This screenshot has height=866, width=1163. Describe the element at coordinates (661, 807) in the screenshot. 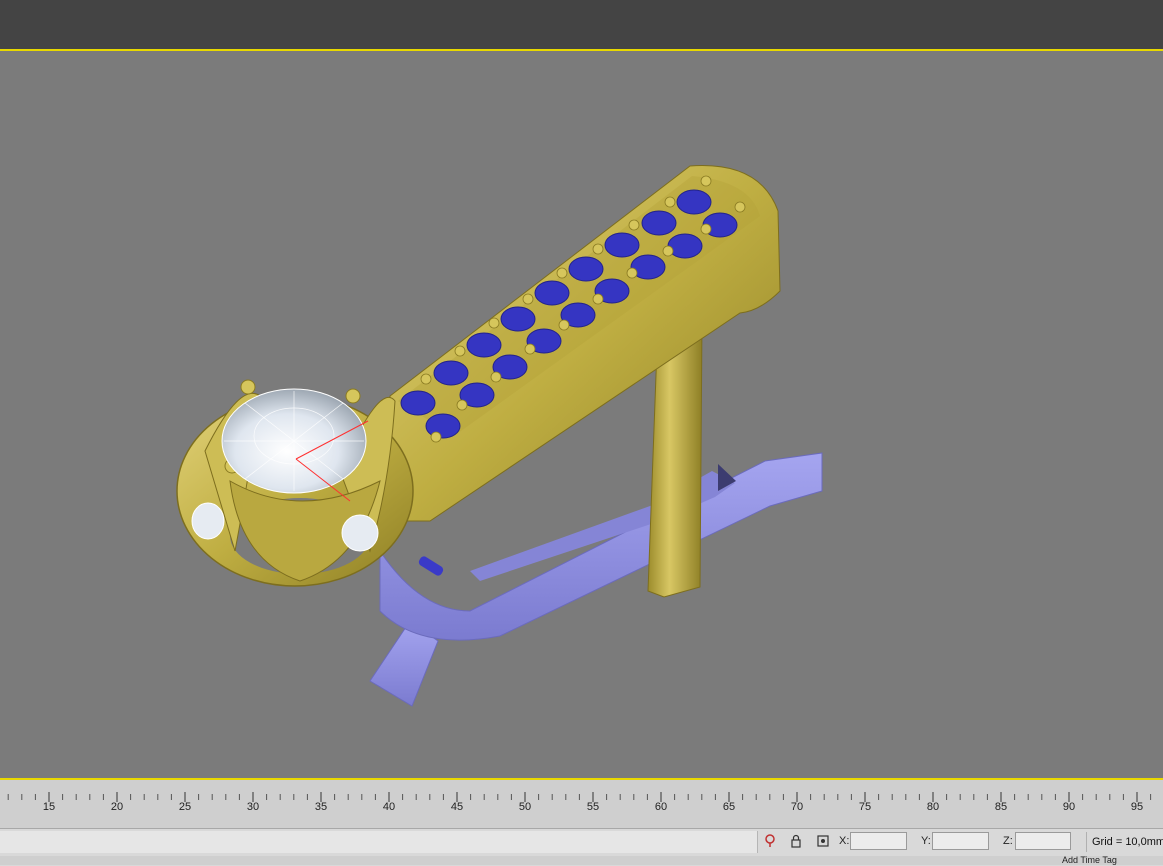

I see `ruler-tick-label: 60` at that location.